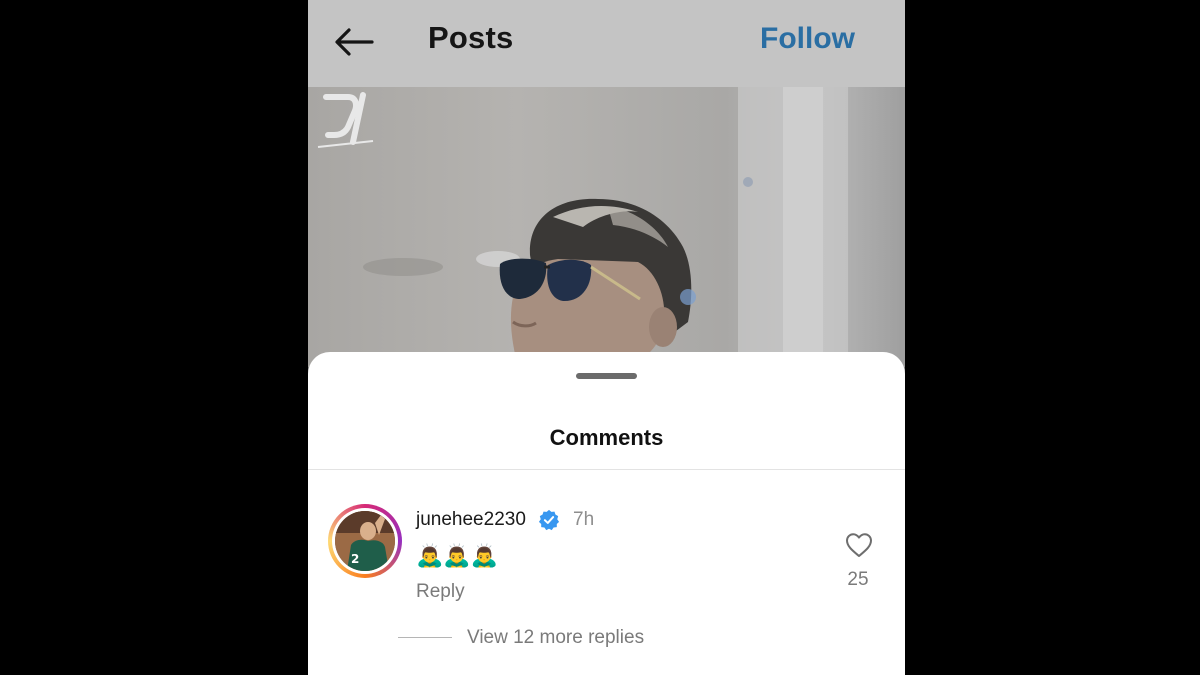 The image size is (1200, 675). What do you see at coordinates (555, 638) in the screenshot?
I see `view-more-replies-button: View 12 more replies` at bounding box center [555, 638].